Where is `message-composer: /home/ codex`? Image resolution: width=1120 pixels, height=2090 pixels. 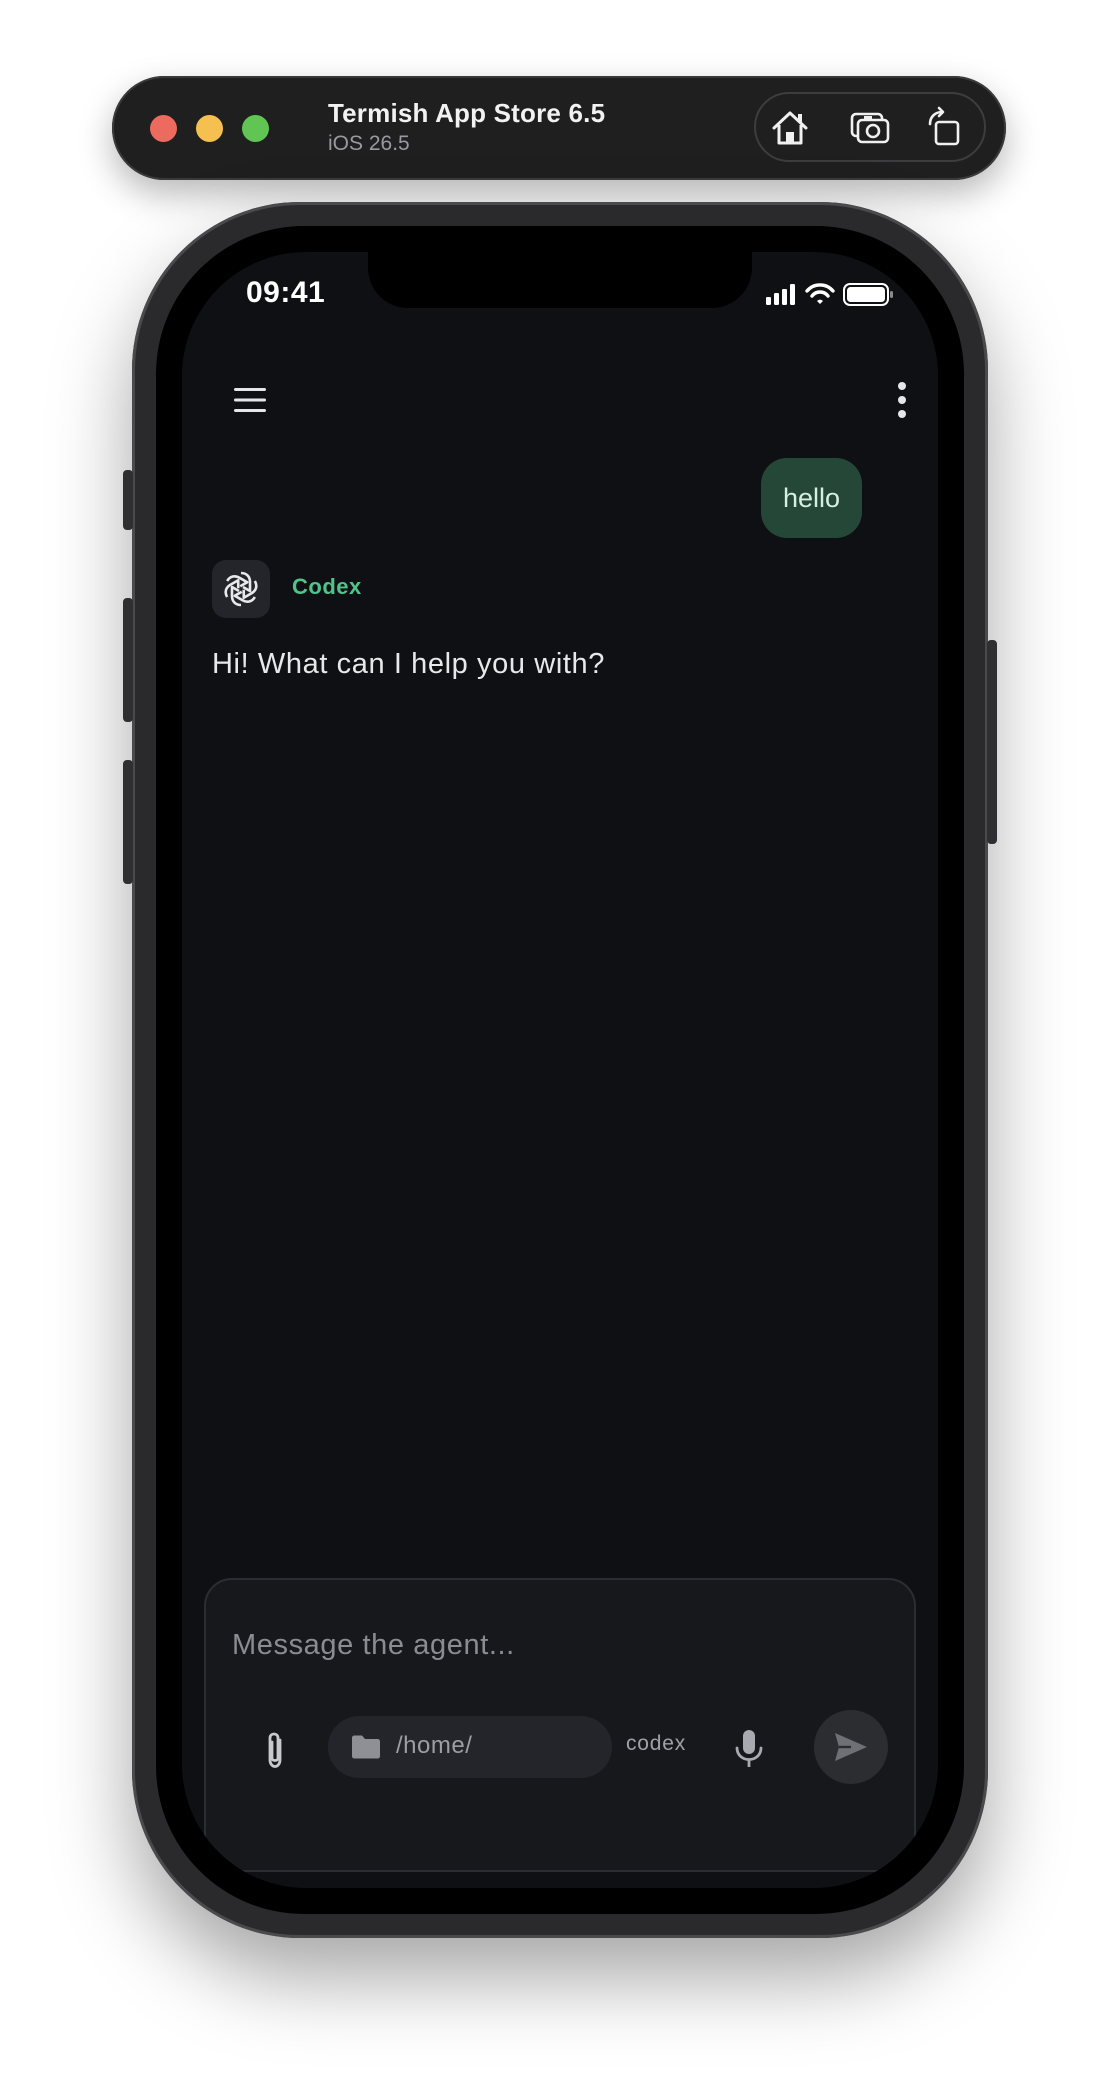 message-composer: /home/ codex is located at coordinates (560, 1725).